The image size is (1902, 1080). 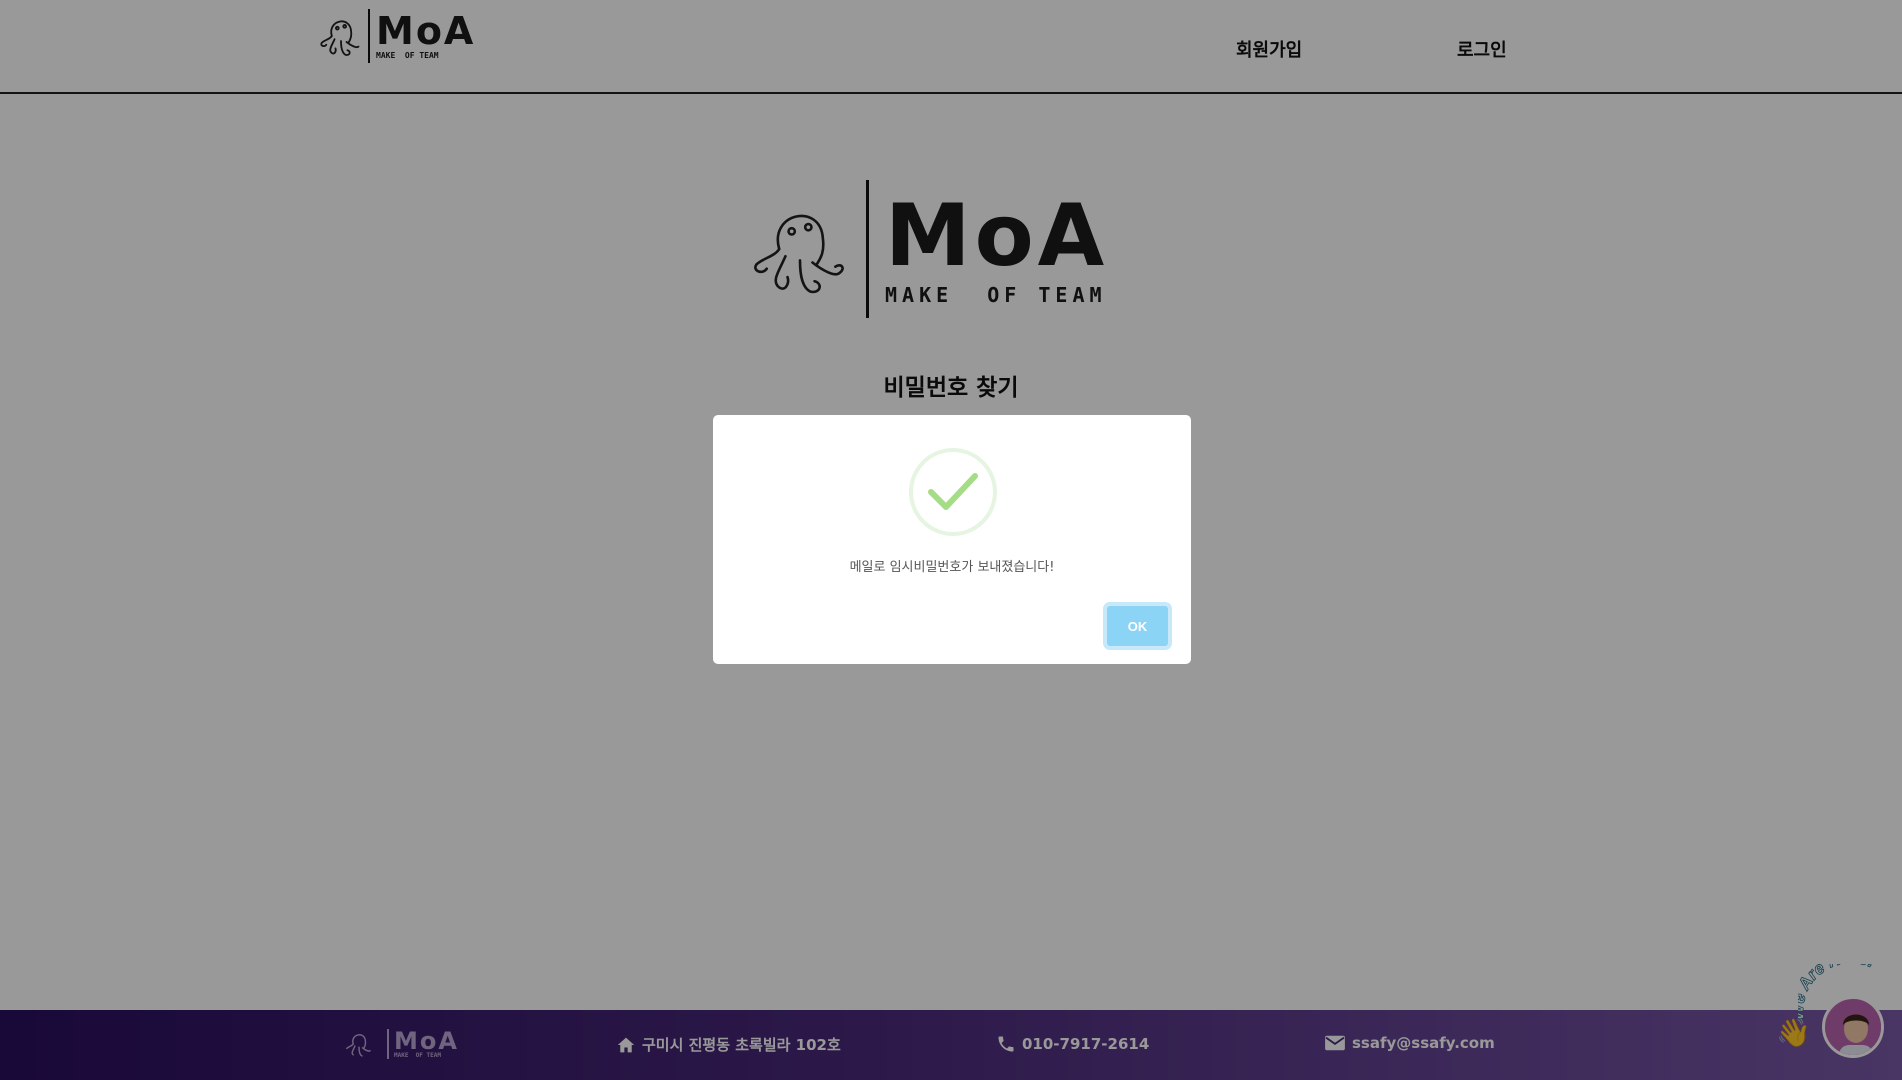 What do you see at coordinates (952, 539) in the screenshot?
I see `success-dialog: 메일로 임시비밀번호가 보내졌습니다! OK` at bounding box center [952, 539].